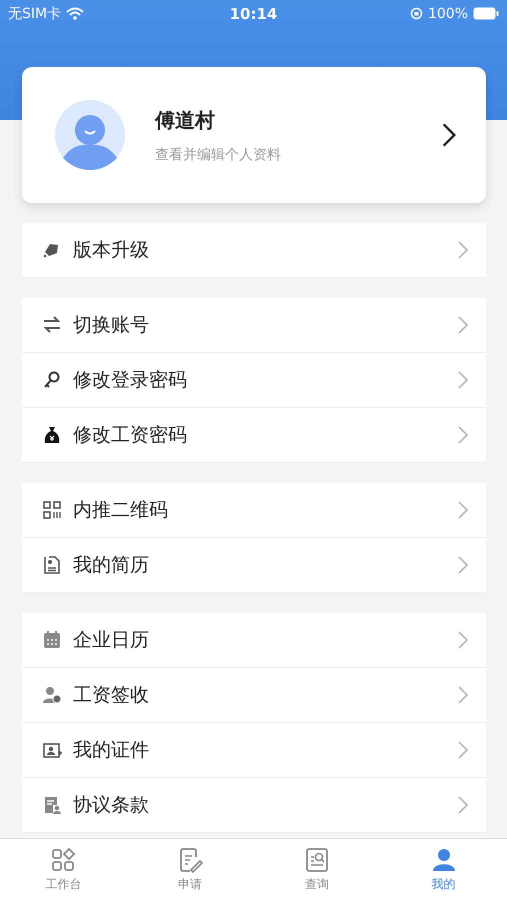 The image size is (507, 900). Describe the element at coordinates (254, 695) in the screenshot. I see `menu-item: 工资签收` at that location.